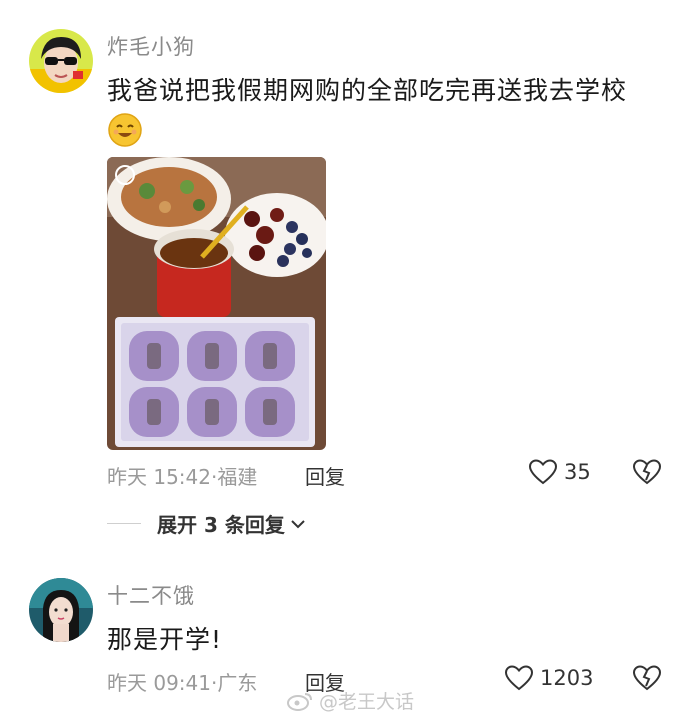  Describe the element at coordinates (367, 702) in the screenshot. I see `watermark-text: @老王大话` at that location.